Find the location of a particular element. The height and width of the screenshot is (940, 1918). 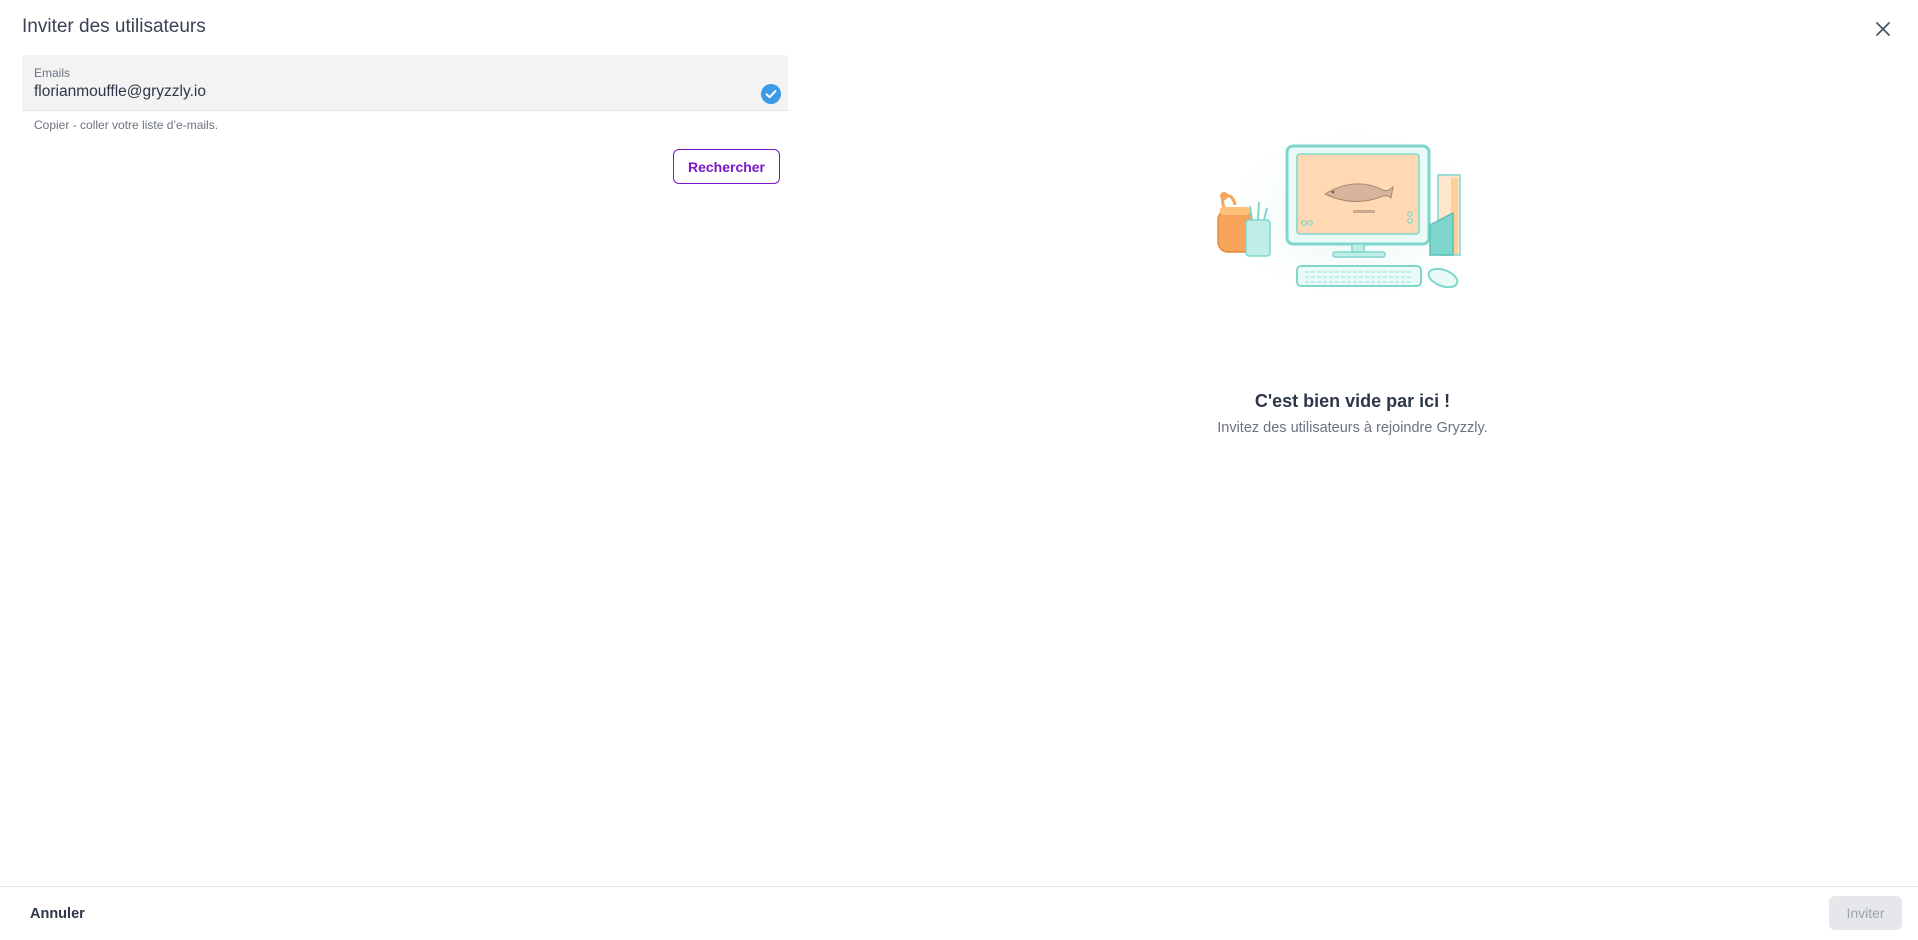

close-button is located at coordinates (1883, 29).